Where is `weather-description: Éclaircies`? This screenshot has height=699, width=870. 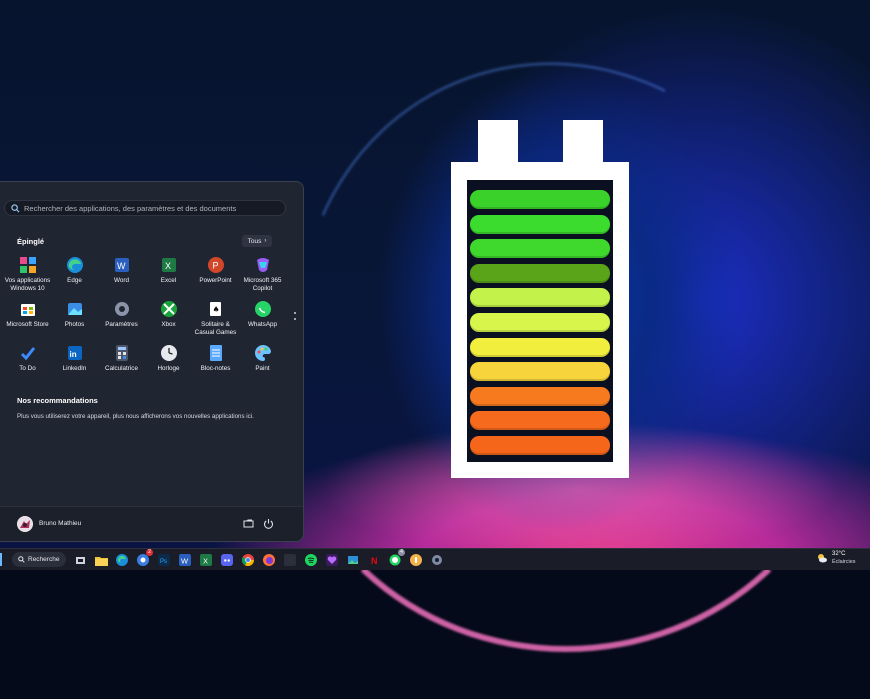
weather-description: Éclaircies is located at coordinates (844, 562).